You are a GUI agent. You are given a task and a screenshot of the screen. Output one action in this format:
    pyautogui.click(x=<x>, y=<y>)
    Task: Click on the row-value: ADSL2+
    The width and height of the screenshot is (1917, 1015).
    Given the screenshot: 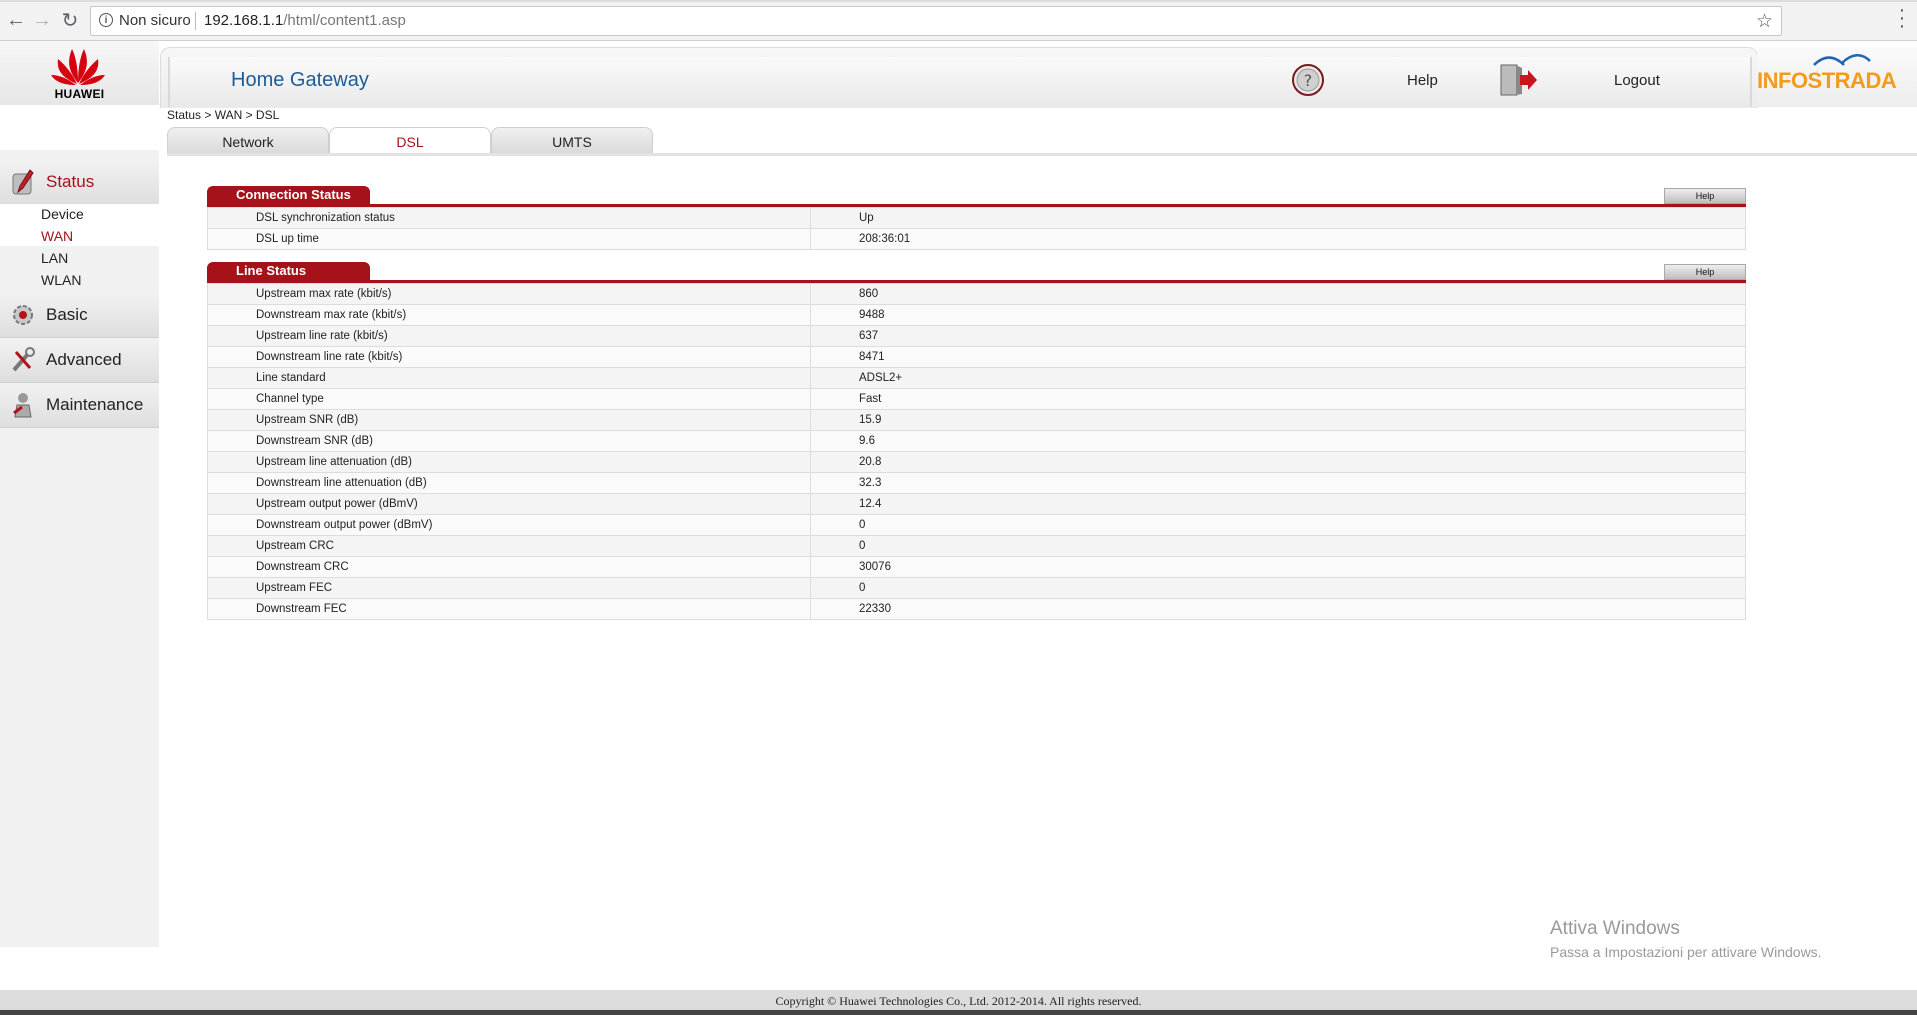 What is the action you would take?
    pyautogui.click(x=1278, y=378)
    